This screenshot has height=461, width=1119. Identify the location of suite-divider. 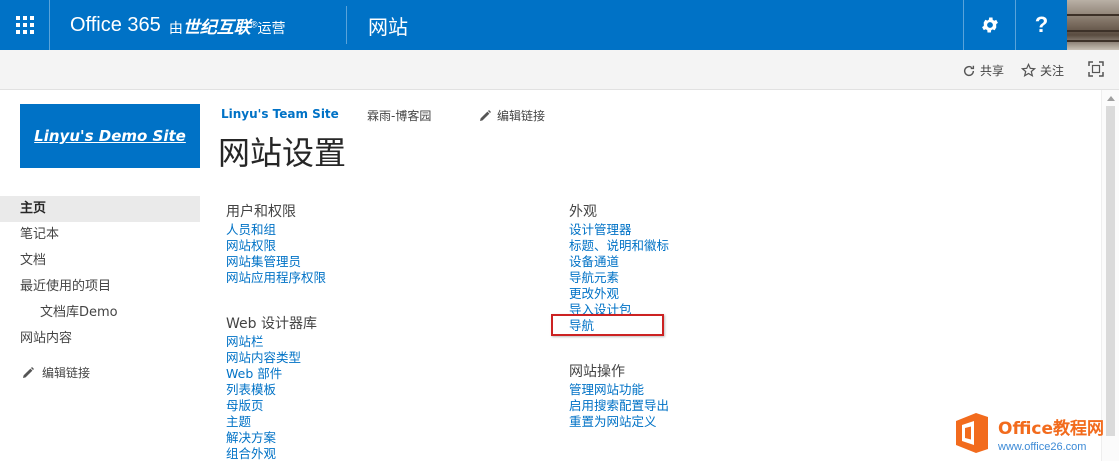
(346, 25).